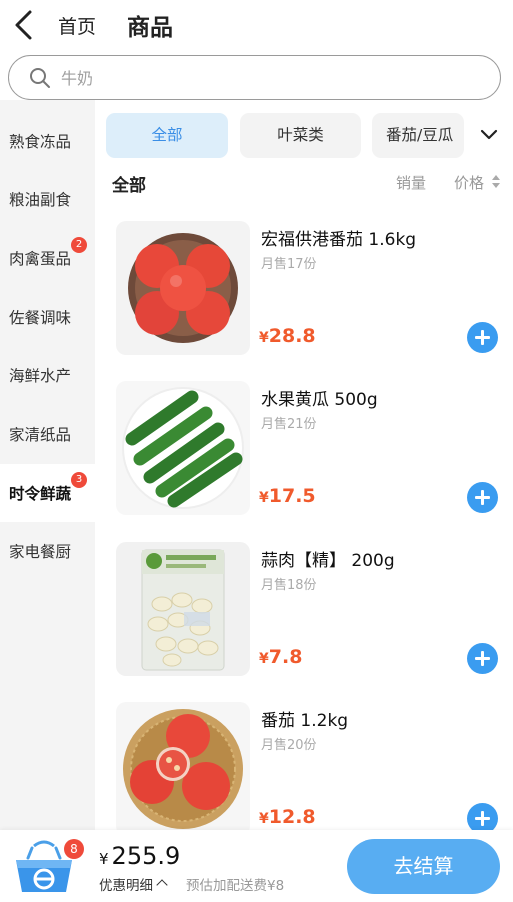  I want to click on sort-arrows-icon, so click(496, 181).